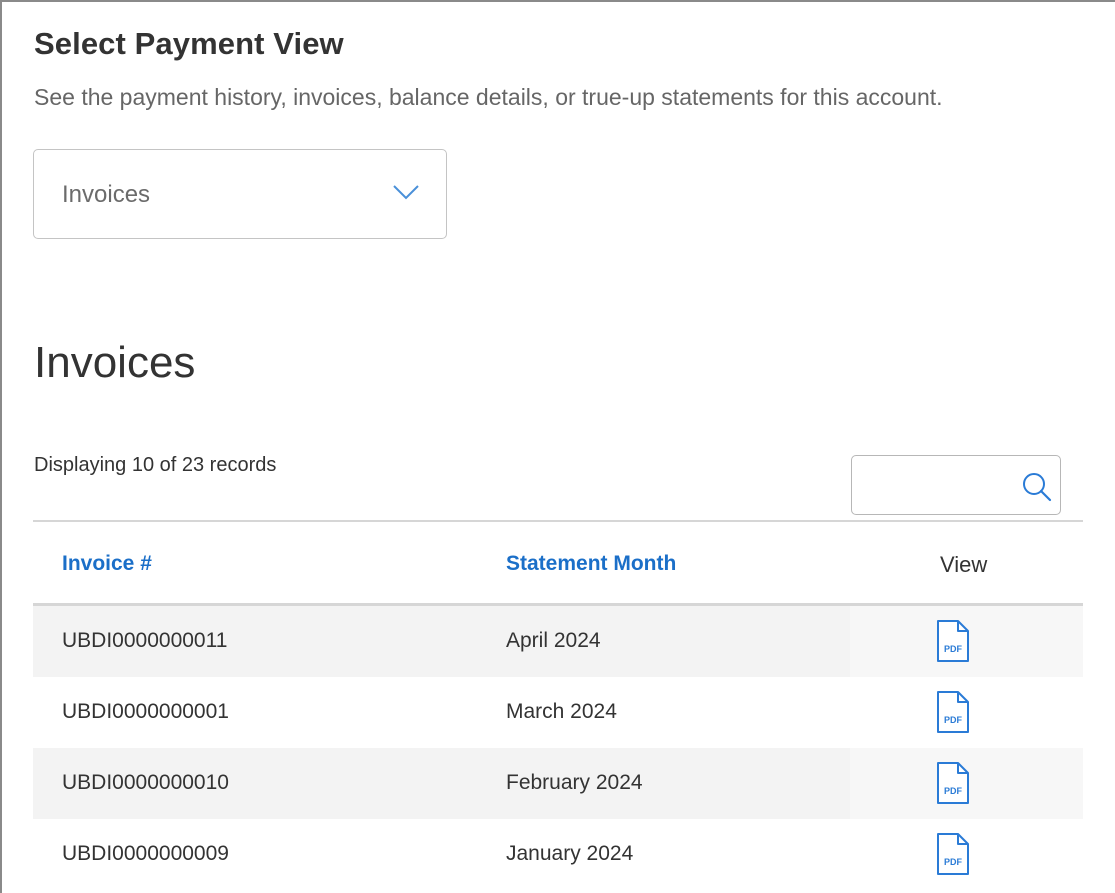  What do you see at coordinates (935, 486) in the screenshot?
I see `invoice-search-input` at bounding box center [935, 486].